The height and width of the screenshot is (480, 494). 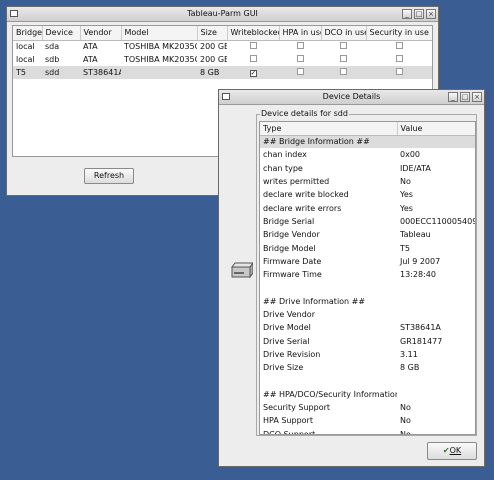 I want to click on details-row: Drive Serial GR181477, so click(x=367, y=340).